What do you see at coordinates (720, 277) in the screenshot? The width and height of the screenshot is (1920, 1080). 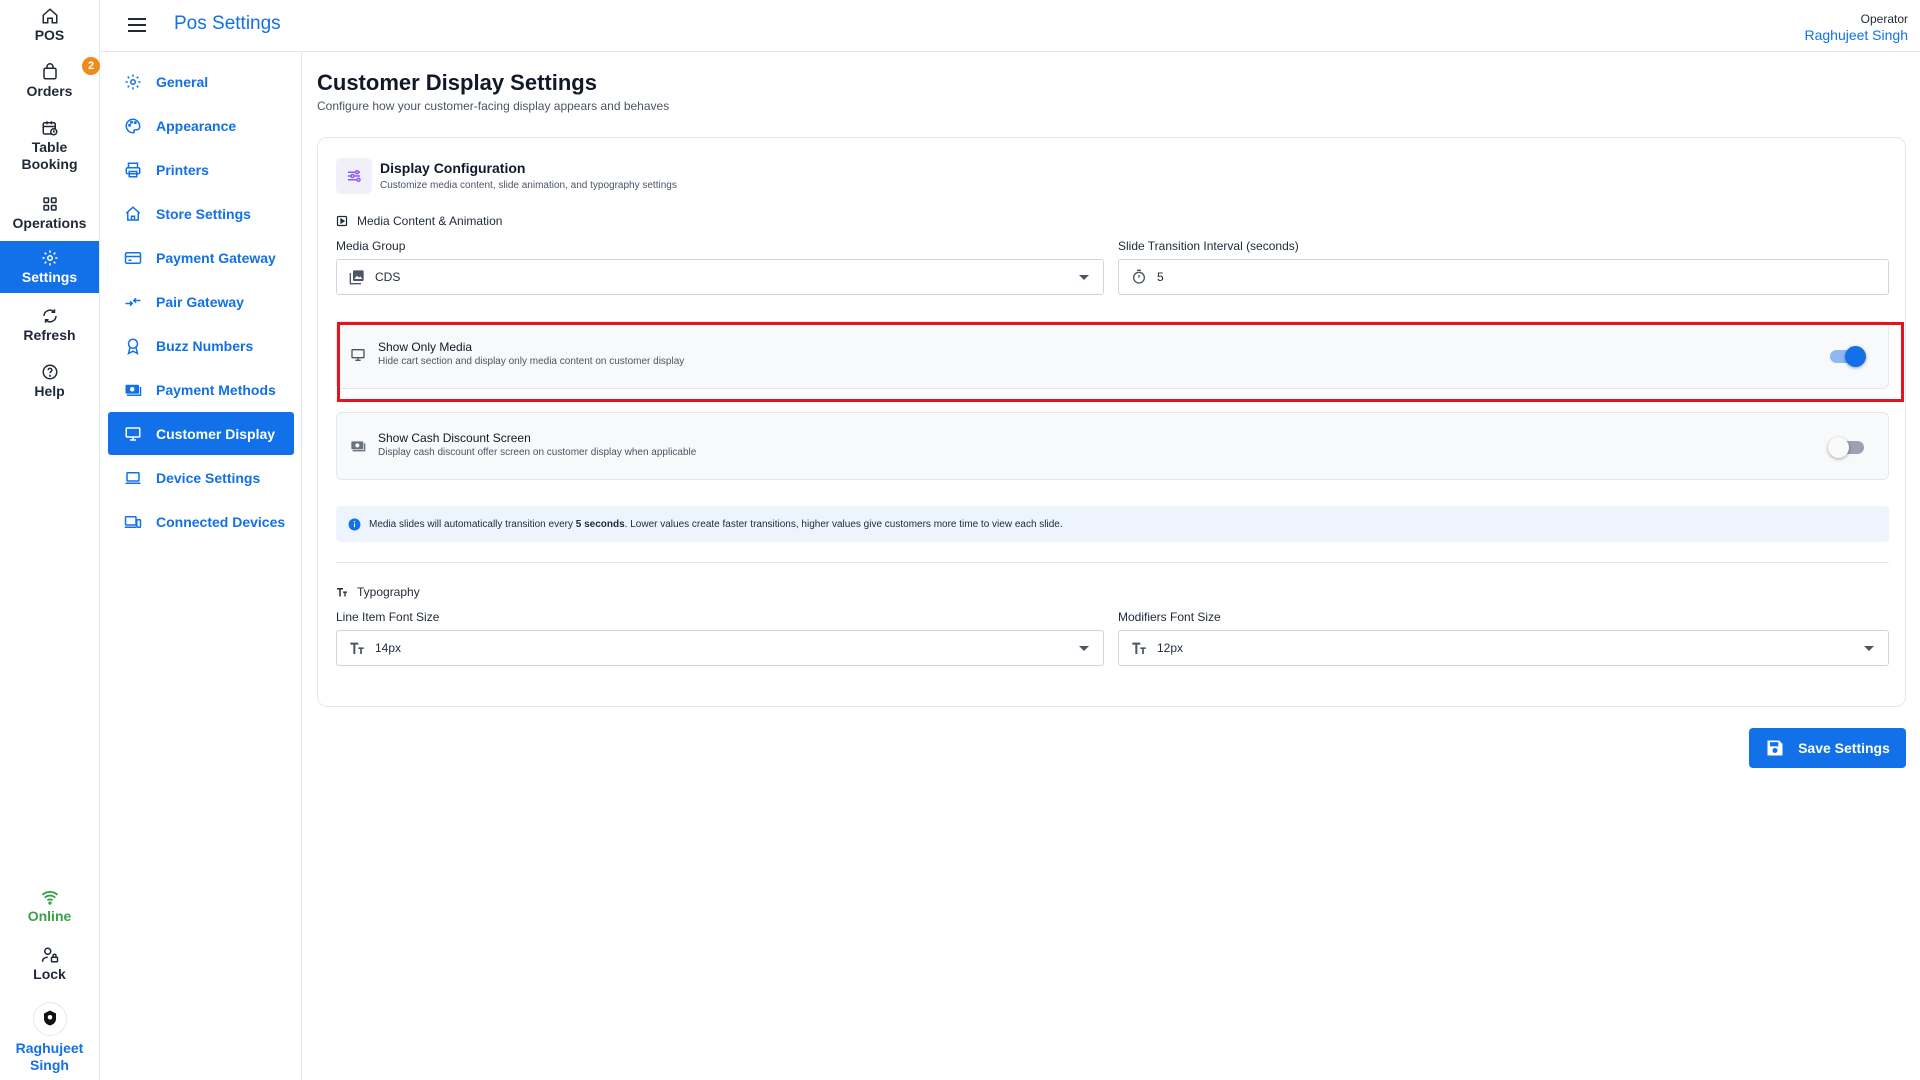 I see `media-group-select: CDS` at bounding box center [720, 277].